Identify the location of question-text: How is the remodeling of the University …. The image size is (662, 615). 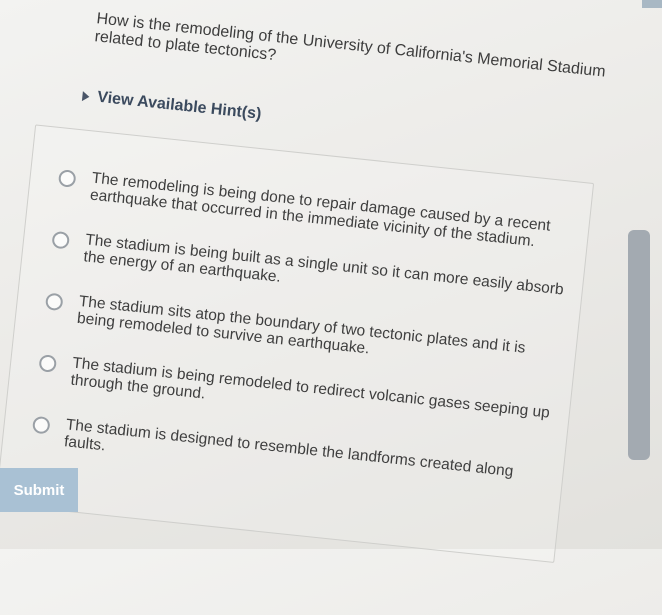
(350, 45).